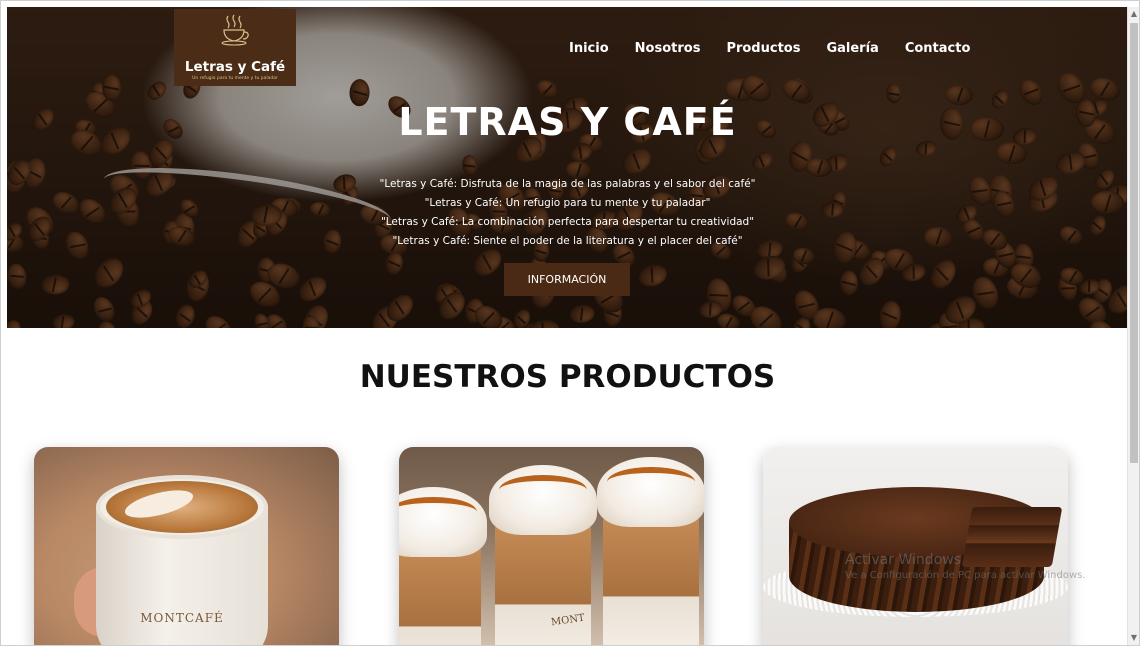  Describe the element at coordinates (567, 377) in the screenshot. I see `products-title: NUESTROS PRODUCTOS` at that location.